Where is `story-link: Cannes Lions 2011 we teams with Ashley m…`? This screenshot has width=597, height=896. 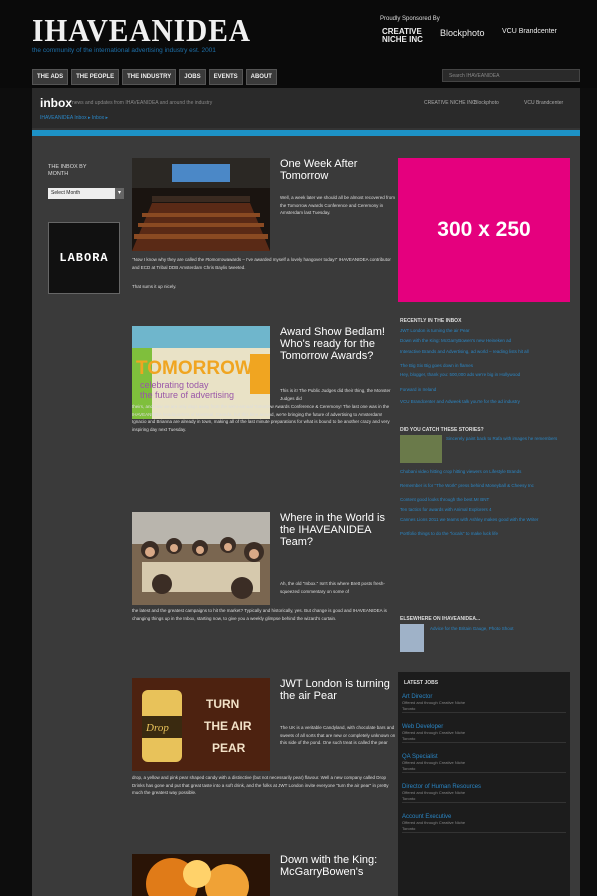
story-link: Cannes Lions 2011 we teams with Ashley m… is located at coordinates (484, 520).